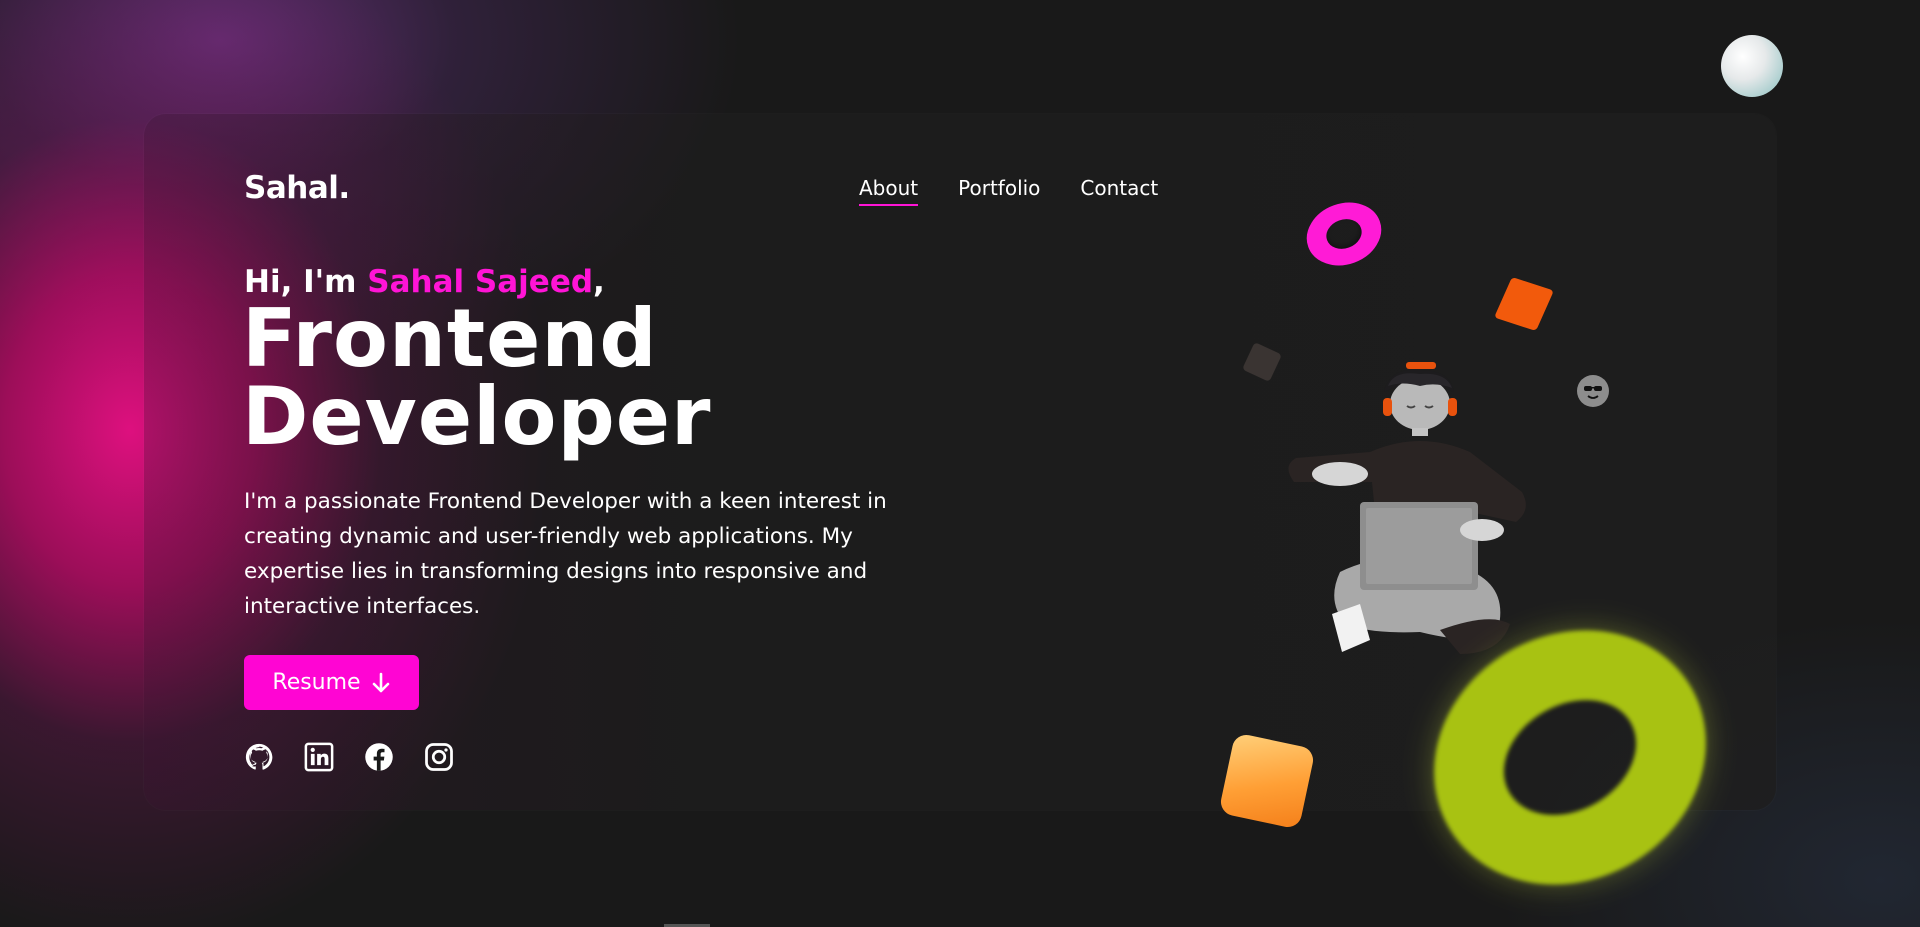  Describe the element at coordinates (316, 682) in the screenshot. I see `resume-label: Resume` at that location.